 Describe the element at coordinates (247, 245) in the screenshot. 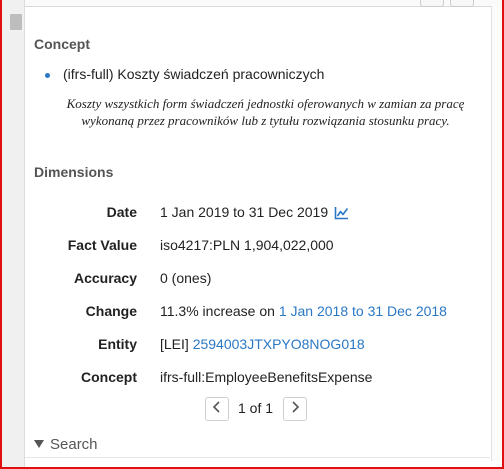

I see `fact-value: iso4217:PLN 1,904,022,000` at that location.